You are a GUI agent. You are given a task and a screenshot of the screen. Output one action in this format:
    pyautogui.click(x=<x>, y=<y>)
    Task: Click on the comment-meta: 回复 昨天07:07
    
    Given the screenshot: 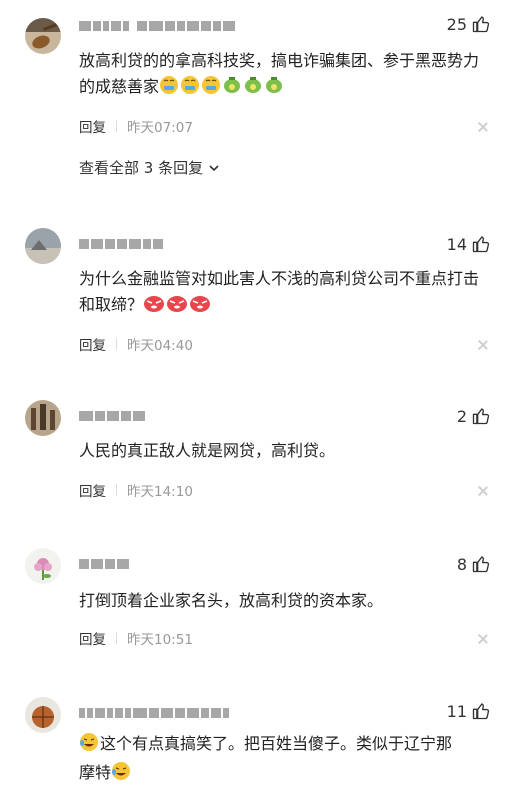 What is the action you would take?
    pyautogui.click(x=136, y=126)
    